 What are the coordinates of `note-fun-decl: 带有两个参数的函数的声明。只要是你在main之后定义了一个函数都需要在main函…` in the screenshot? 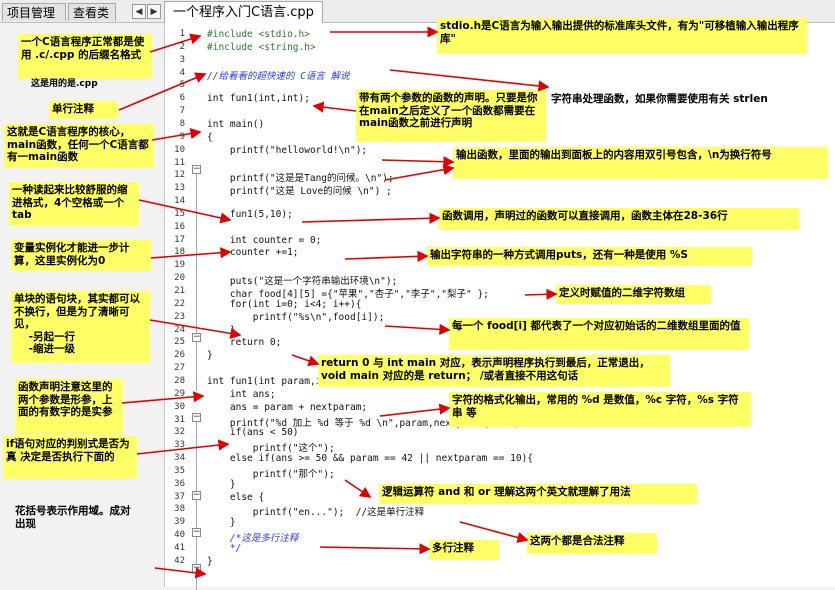 It's located at (451, 116).